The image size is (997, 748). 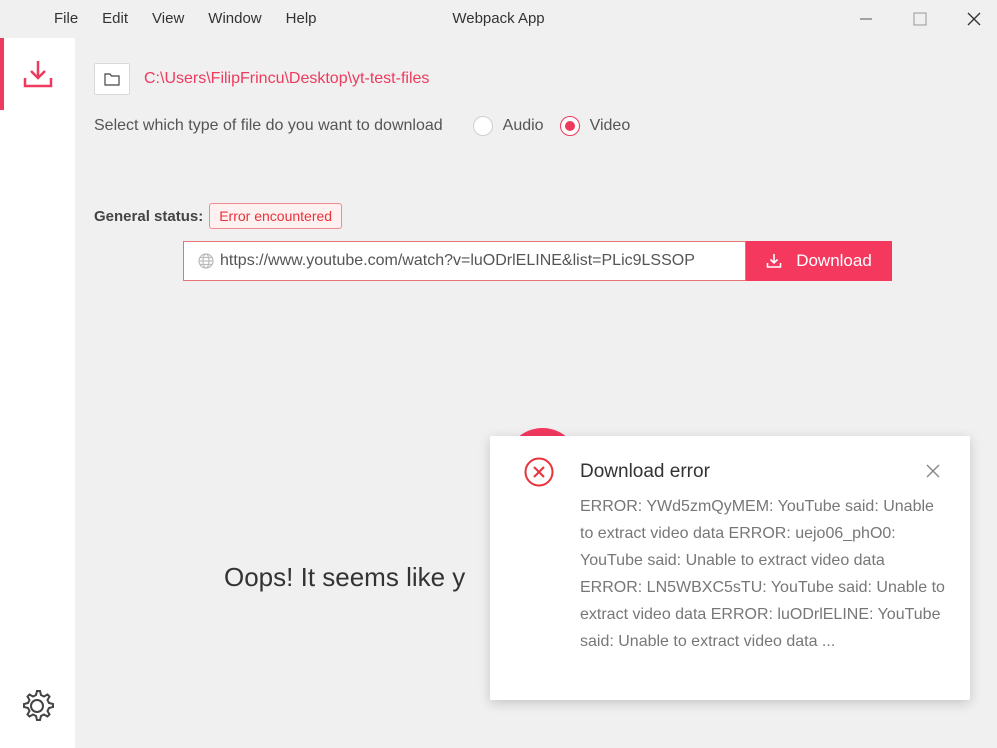 I want to click on radio-audio-circle, so click(x=482, y=126).